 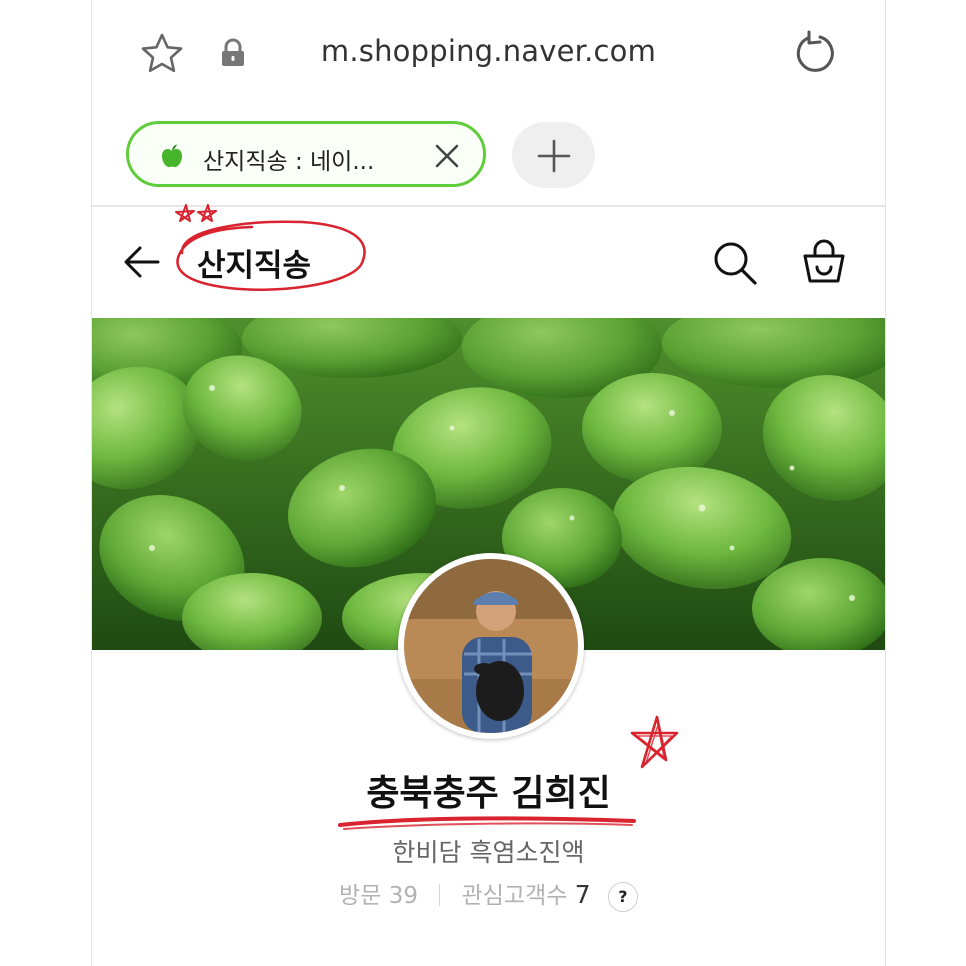 I want to click on followers-label: 관심고객수, so click(x=514, y=896).